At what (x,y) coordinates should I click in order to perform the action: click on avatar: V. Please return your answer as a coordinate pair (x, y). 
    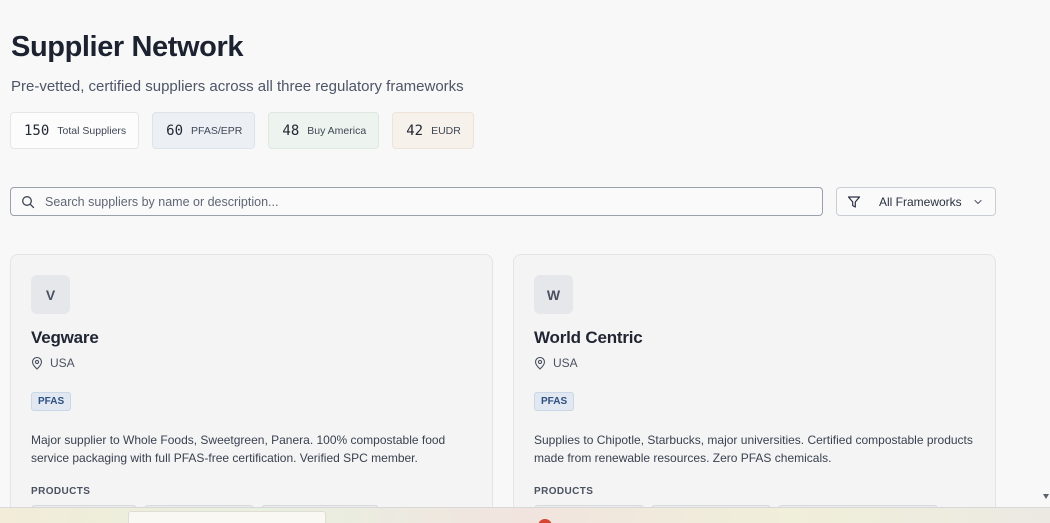
    Looking at the image, I should click on (50, 294).